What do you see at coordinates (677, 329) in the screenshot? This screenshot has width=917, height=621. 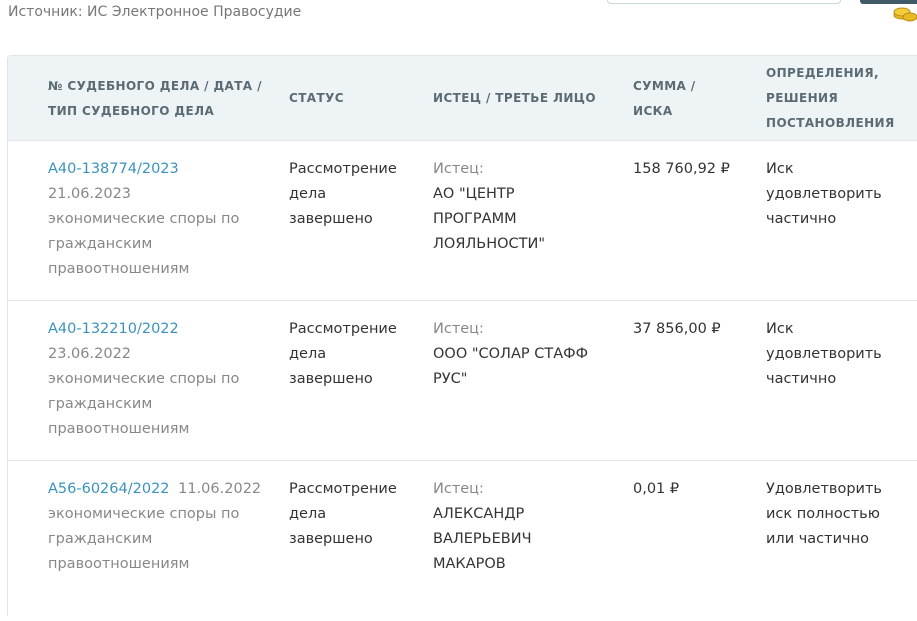 I see `sum-value: 37 856,00 ₽` at bounding box center [677, 329].